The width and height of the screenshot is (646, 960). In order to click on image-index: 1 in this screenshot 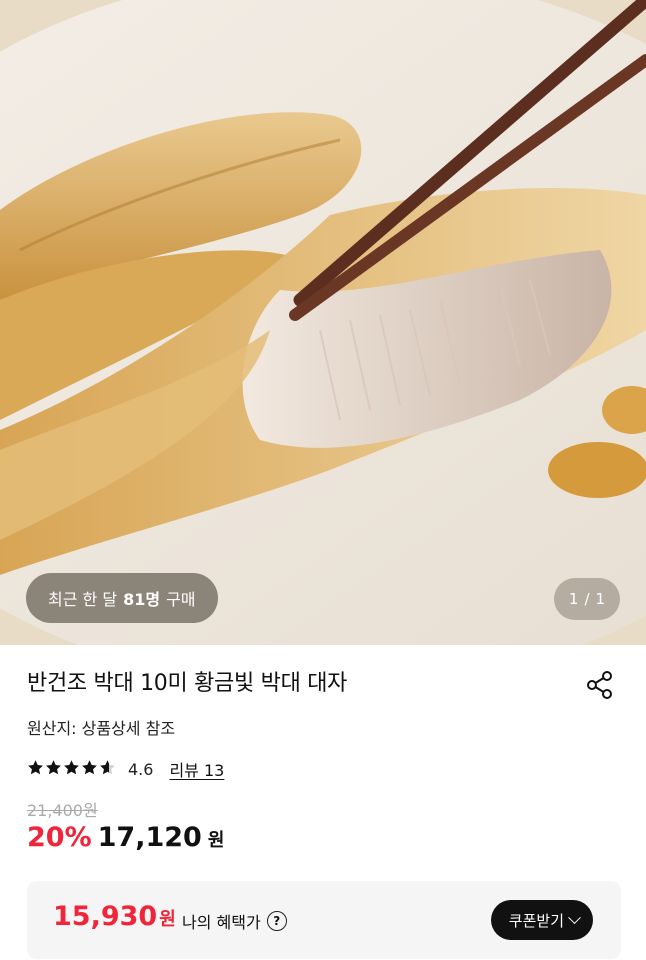, I will do `click(573, 599)`.